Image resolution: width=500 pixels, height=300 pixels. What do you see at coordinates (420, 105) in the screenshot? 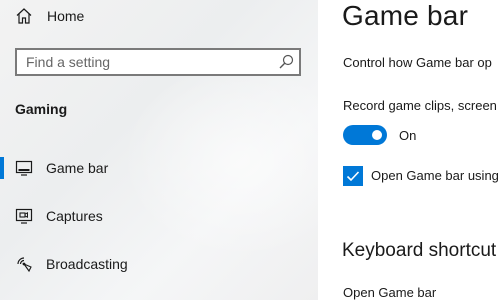
I see `record-setting-label: Record game clips, screen` at bounding box center [420, 105].